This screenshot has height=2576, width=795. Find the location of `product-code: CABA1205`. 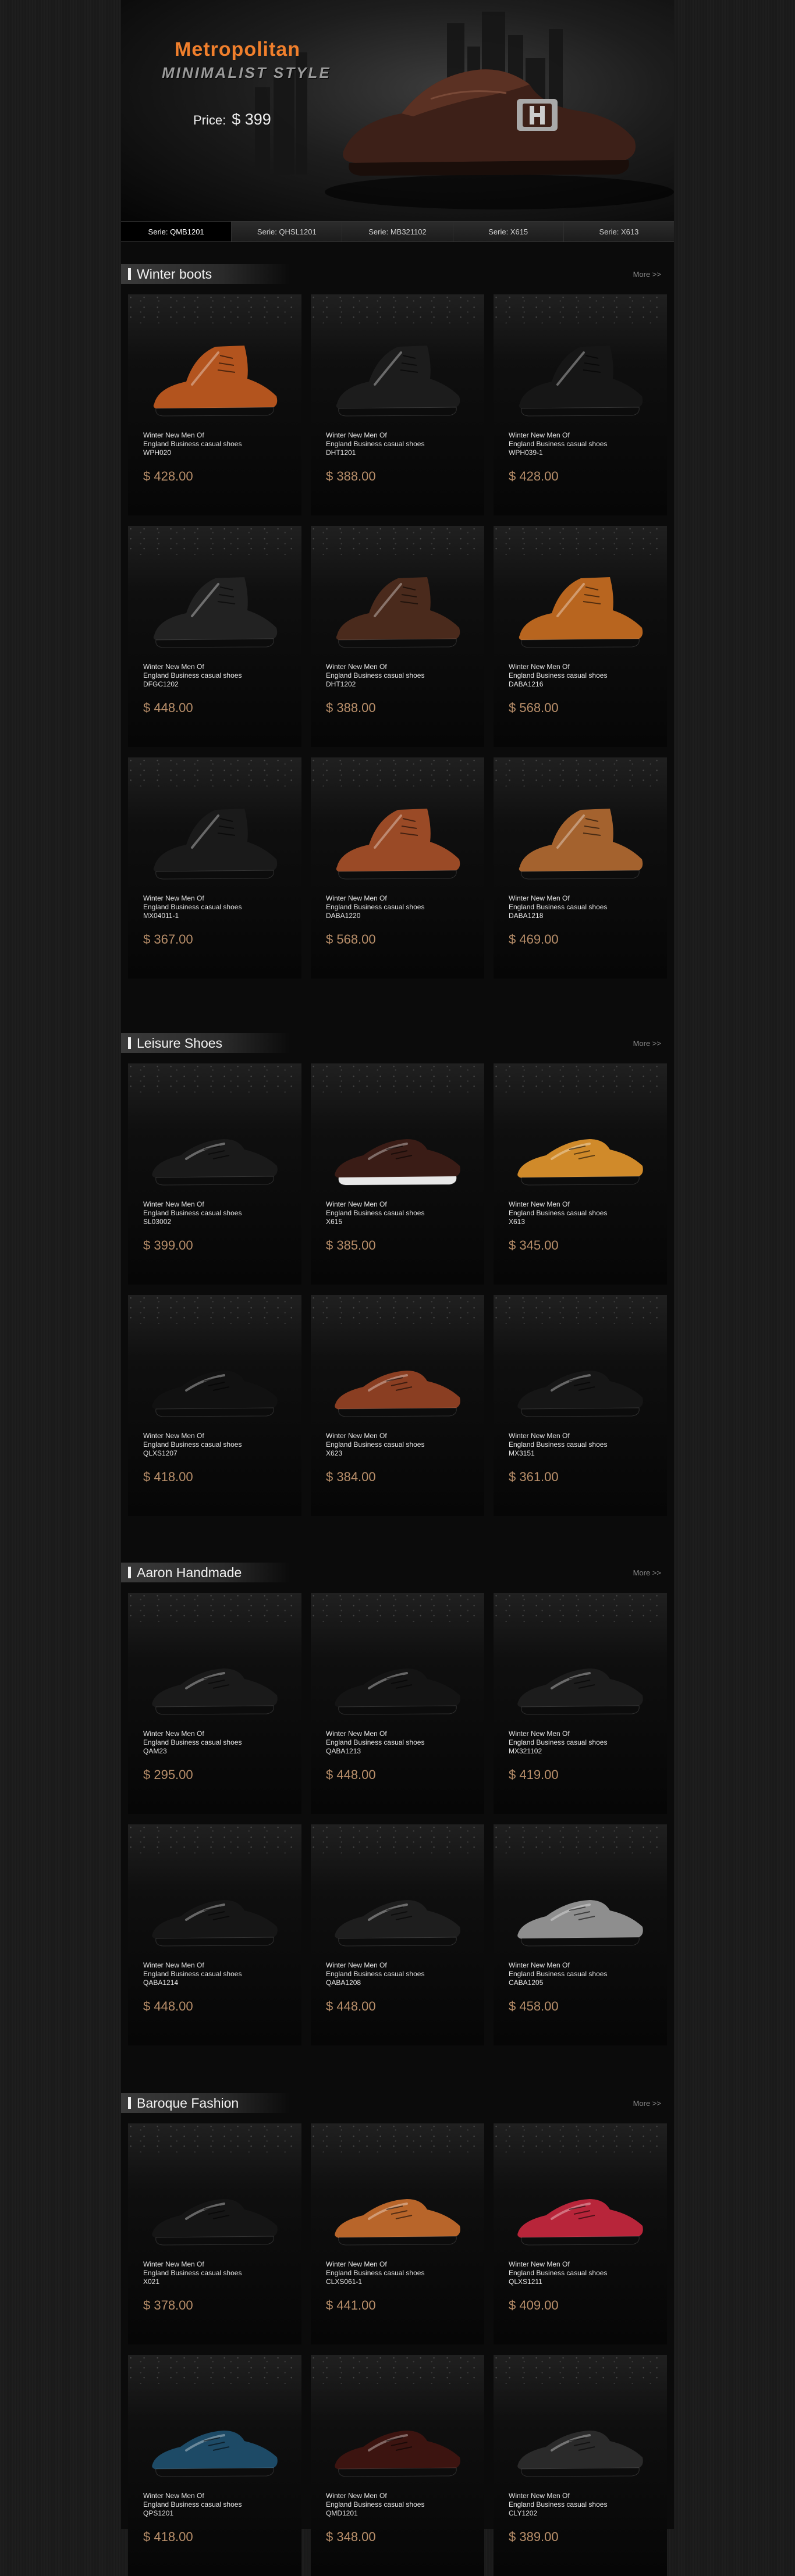

product-code: CABA1205 is located at coordinates (526, 1983).